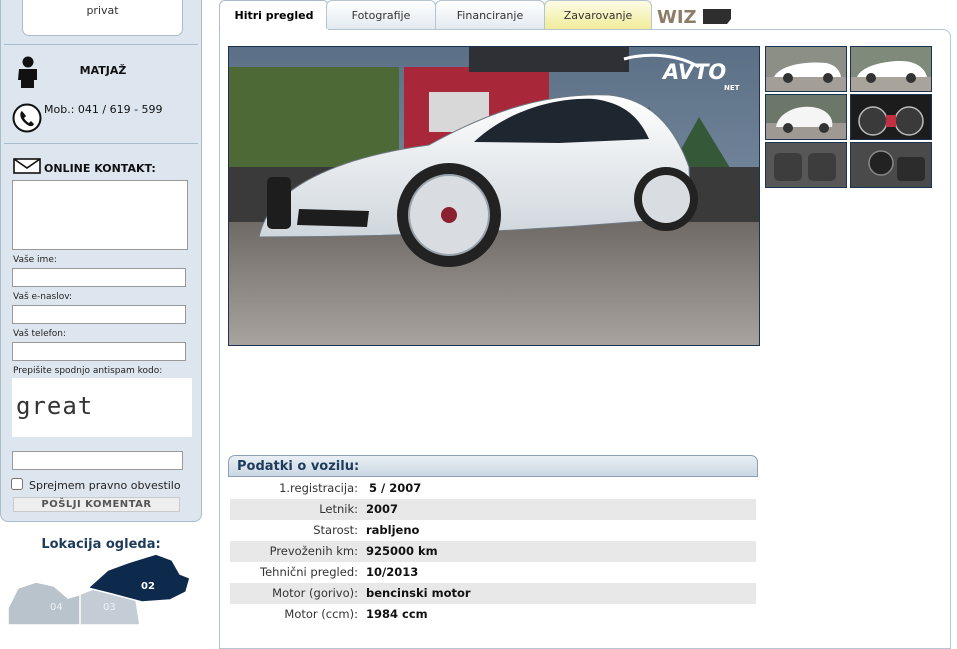 The width and height of the screenshot is (957, 649). Describe the element at coordinates (493, 509) in the screenshot. I see `table-row: Letnik: 2007` at that location.